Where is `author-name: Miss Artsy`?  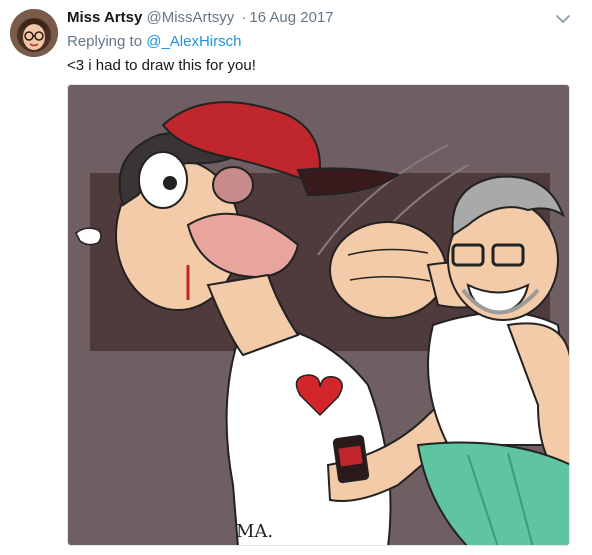 author-name: Miss Artsy is located at coordinates (104, 17).